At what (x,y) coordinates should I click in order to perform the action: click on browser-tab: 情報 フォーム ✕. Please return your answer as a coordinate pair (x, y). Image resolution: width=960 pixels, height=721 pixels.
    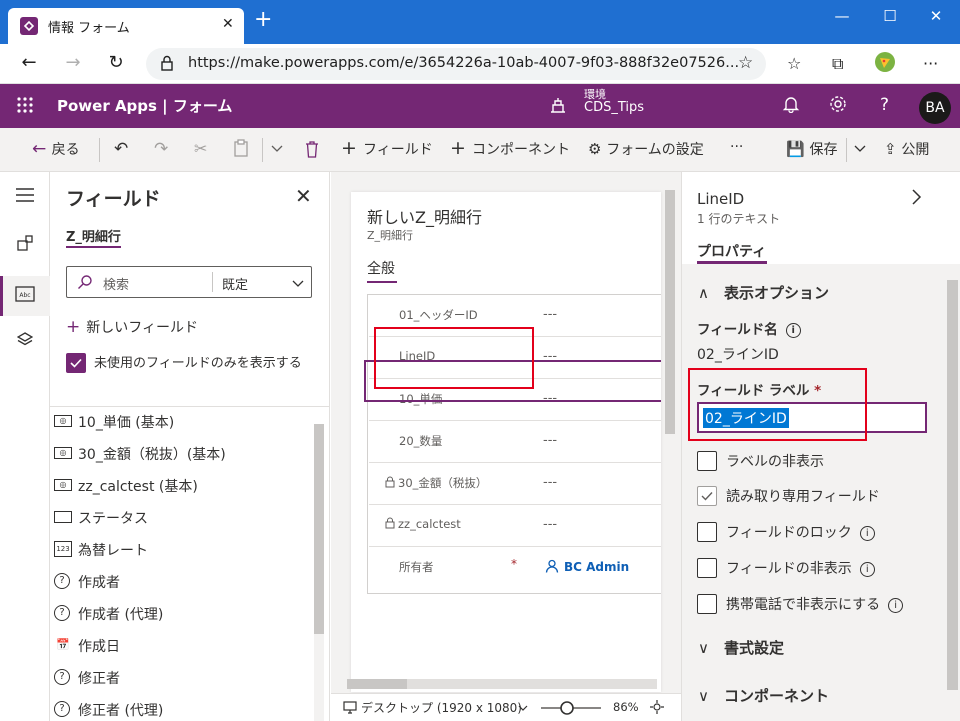
    Looking at the image, I should click on (126, 26).